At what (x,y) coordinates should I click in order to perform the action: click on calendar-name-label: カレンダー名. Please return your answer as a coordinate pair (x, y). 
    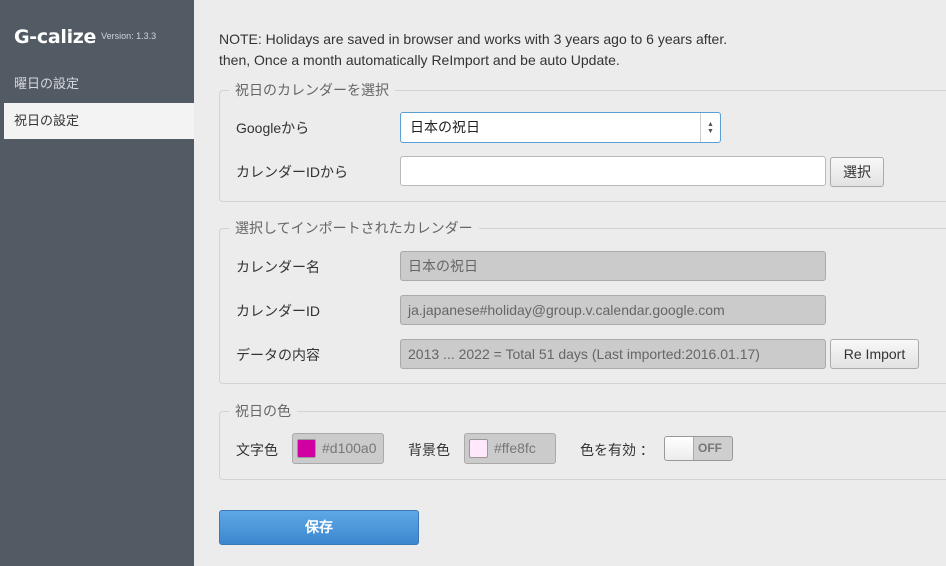
    Looking at the image, I should click on (278, 267).